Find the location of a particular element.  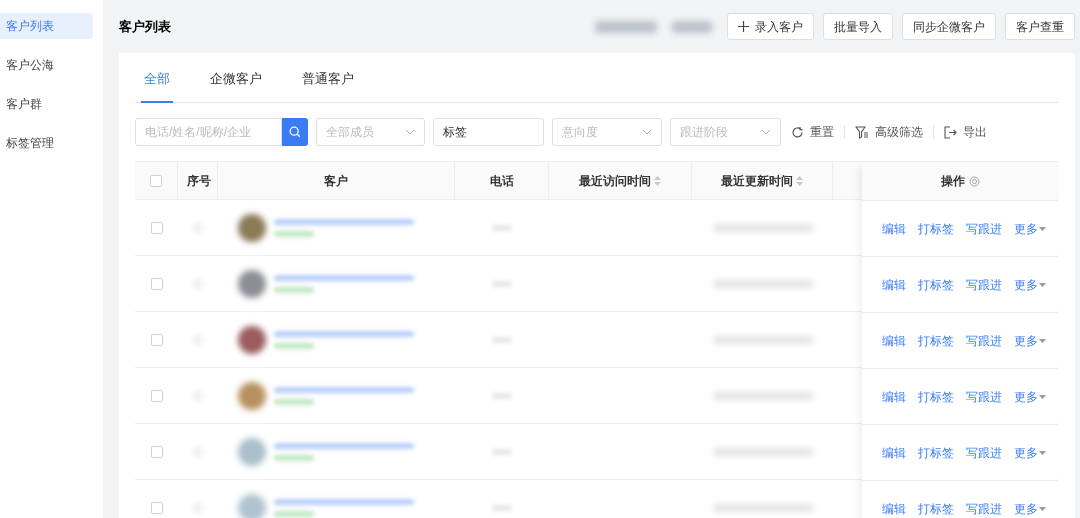

settings-icon is located at coordinates (974, 181).